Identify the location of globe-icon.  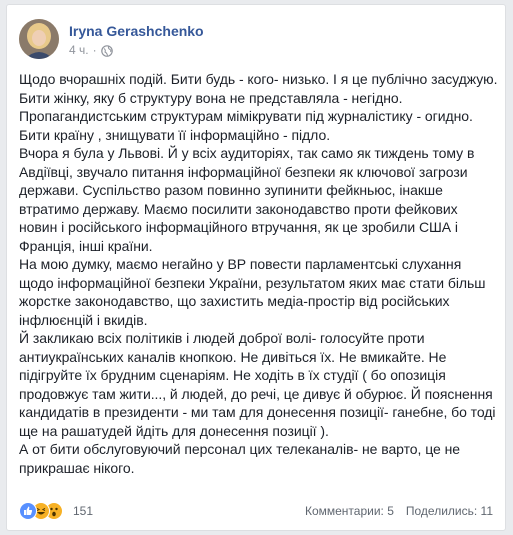
(106, 51).